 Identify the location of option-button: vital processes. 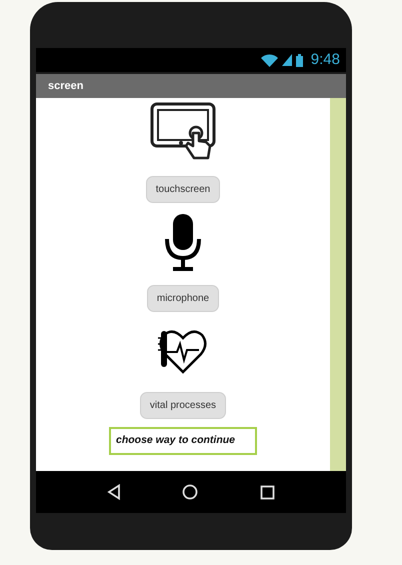
(183, 405).